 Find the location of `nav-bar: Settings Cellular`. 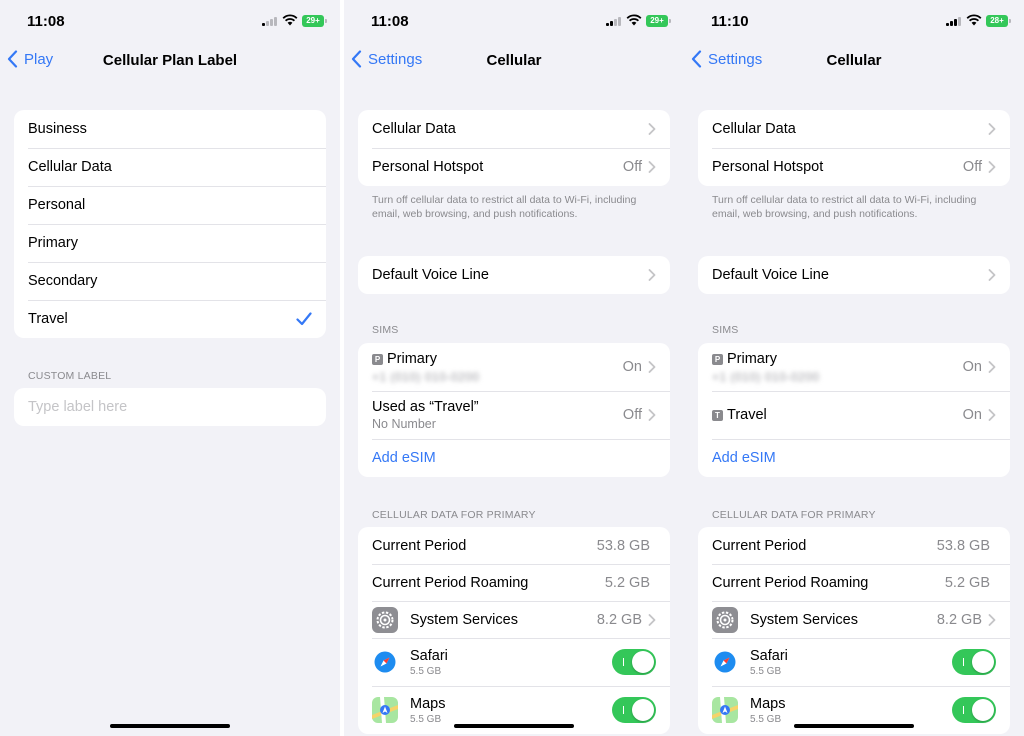

nav-bar: Settings Cellular is located at coordinates (514, 60).